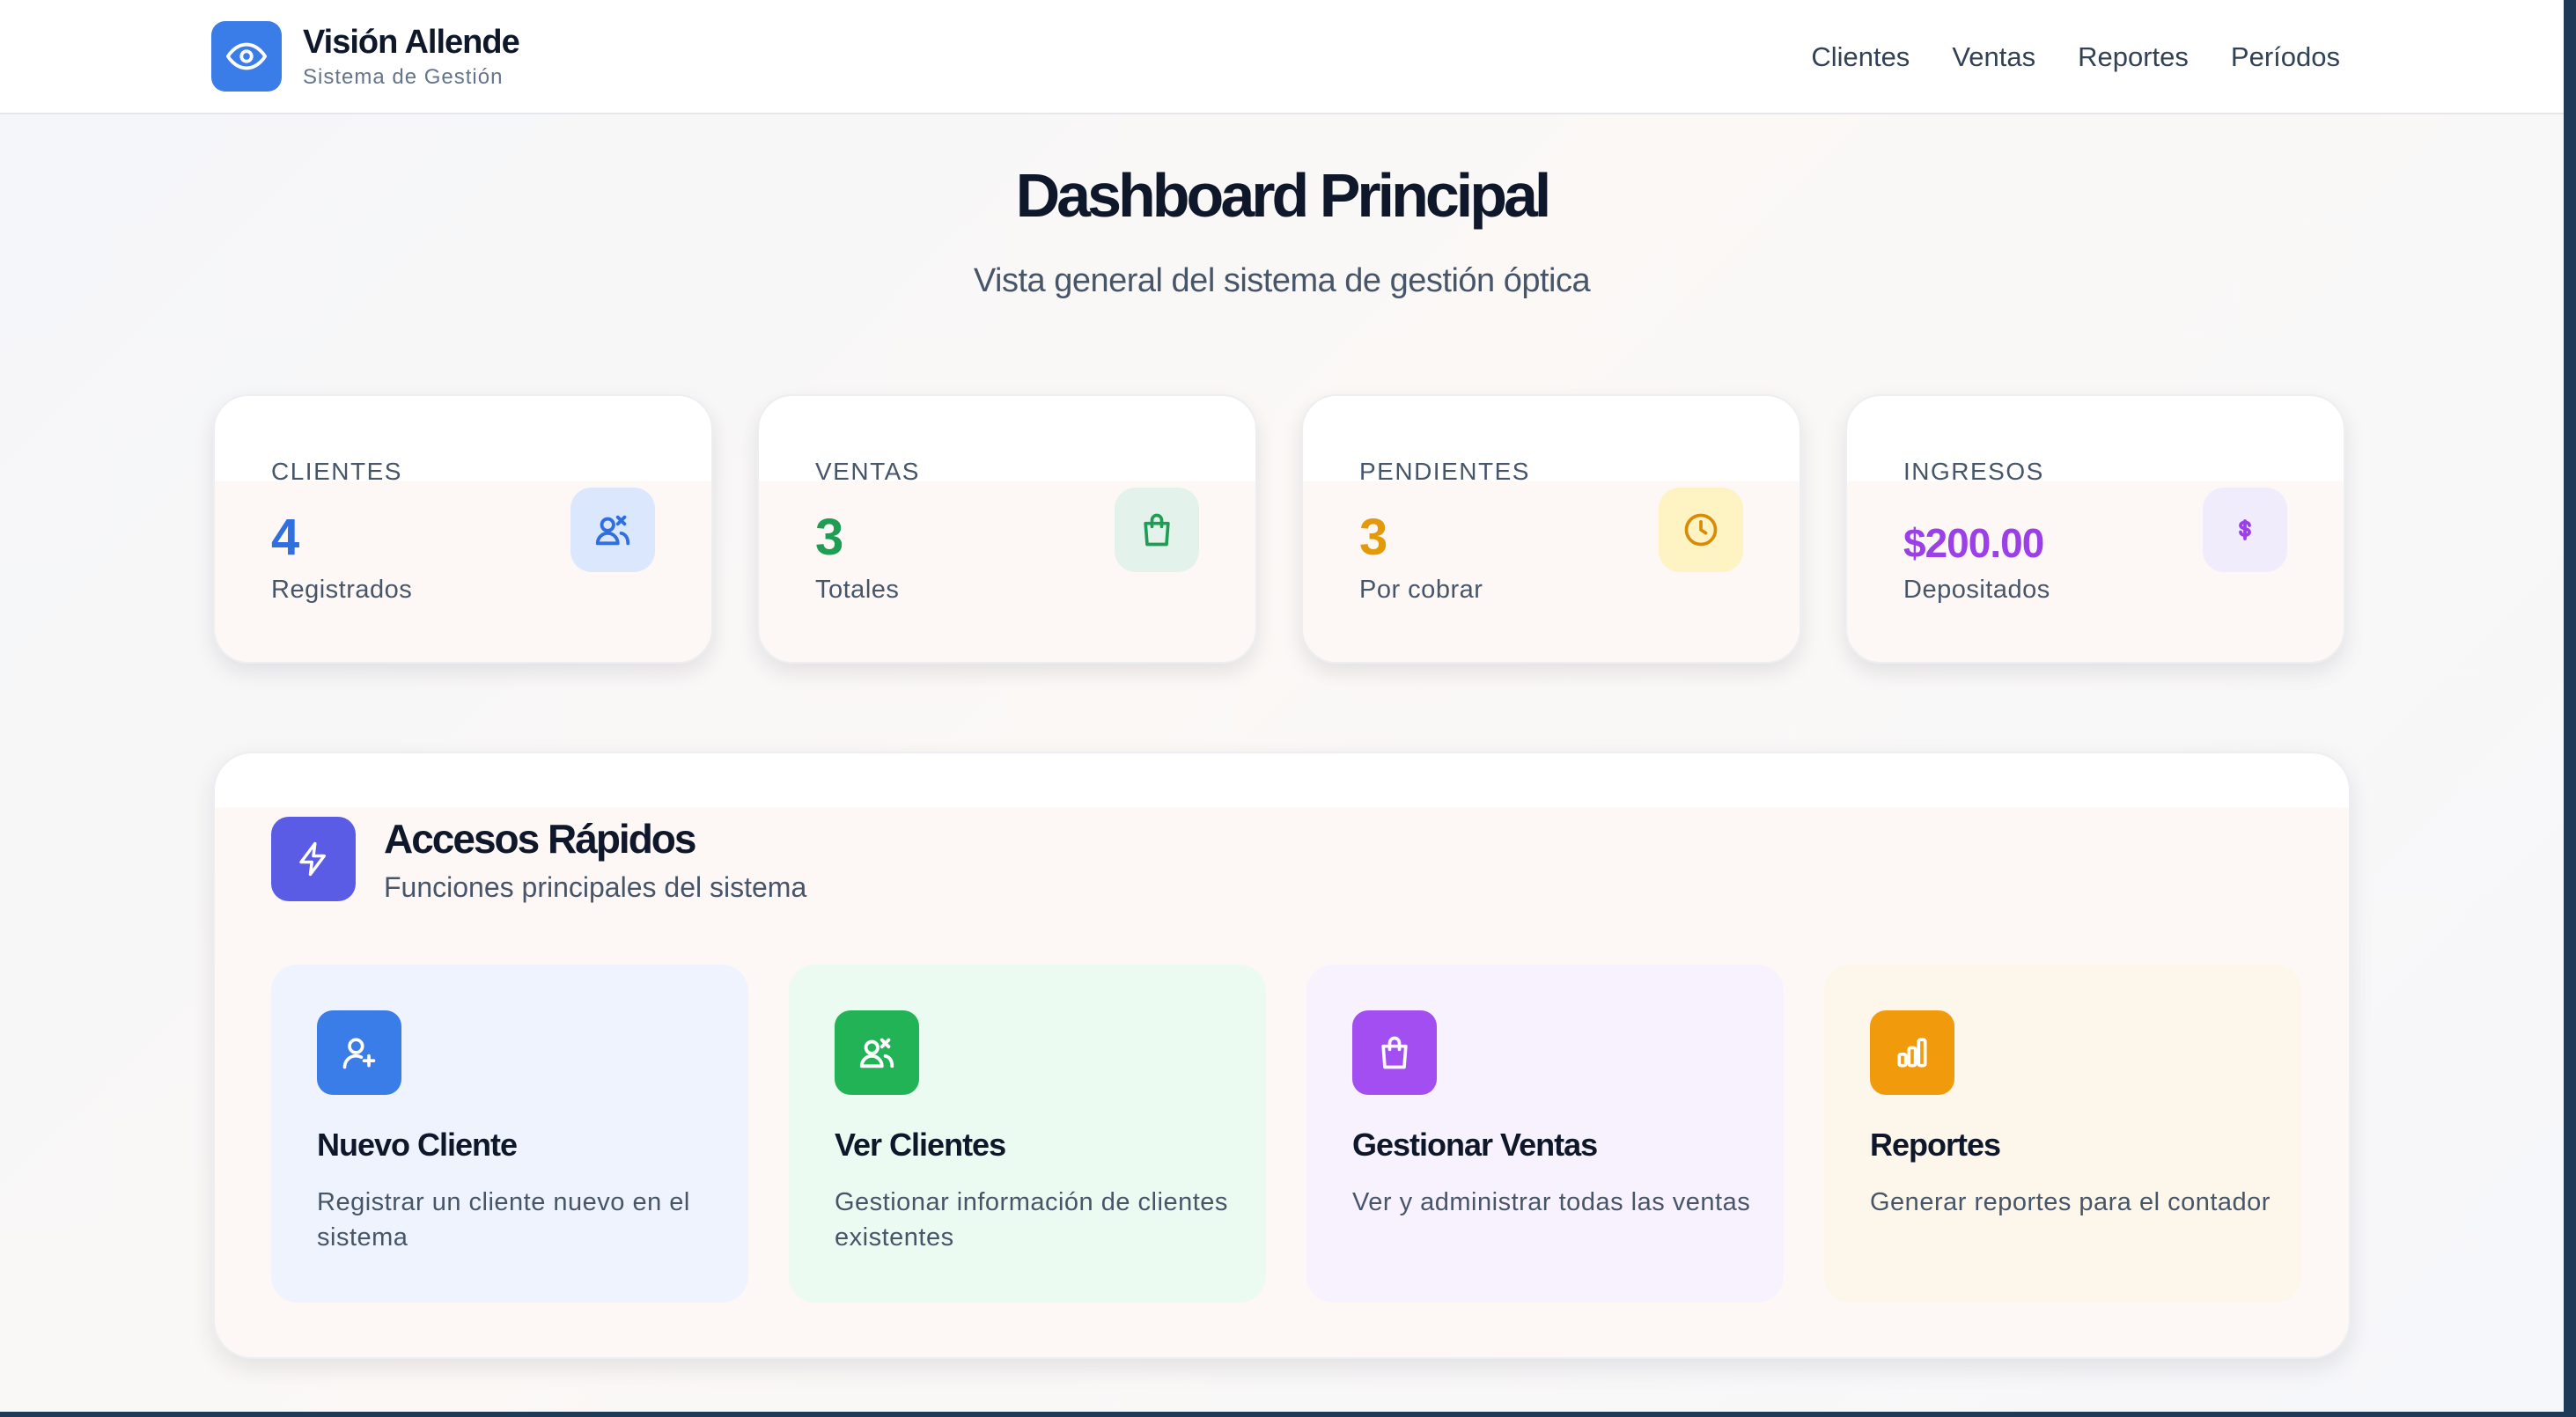  What do you see at coordinates (503, 1220) in the screenshot?
I see `tile-description: Registrar un cliente nuevo en el sistema` at bounding box center [503, 1220].